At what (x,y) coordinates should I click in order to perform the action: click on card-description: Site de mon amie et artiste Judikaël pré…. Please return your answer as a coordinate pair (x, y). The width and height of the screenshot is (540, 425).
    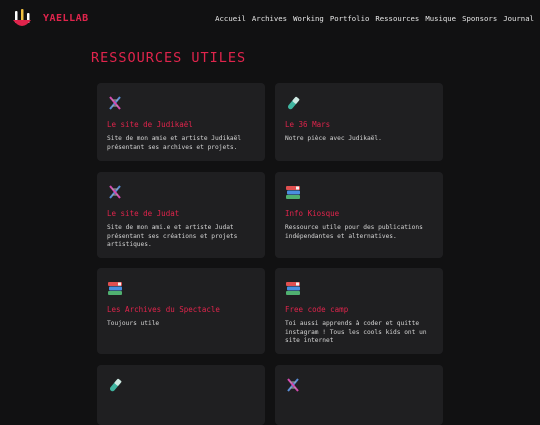
    Looking at the image, I should click on (174, 143).